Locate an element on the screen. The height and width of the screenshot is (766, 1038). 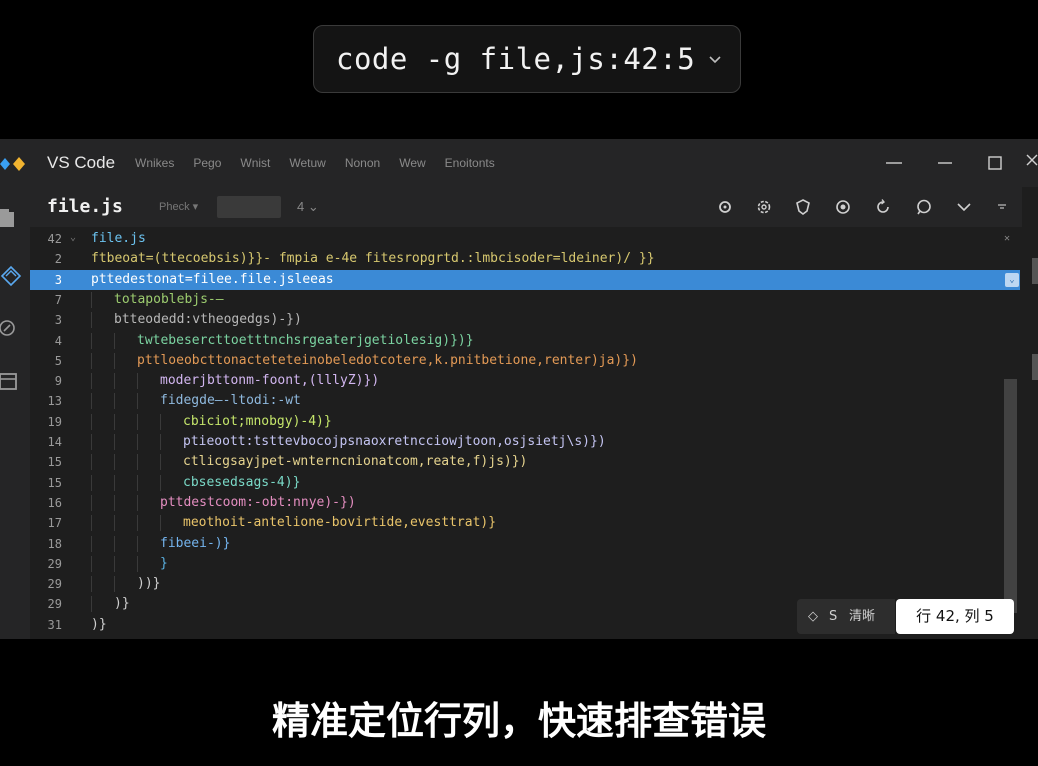
minimap-marker is located at coordinates (1035, 367).